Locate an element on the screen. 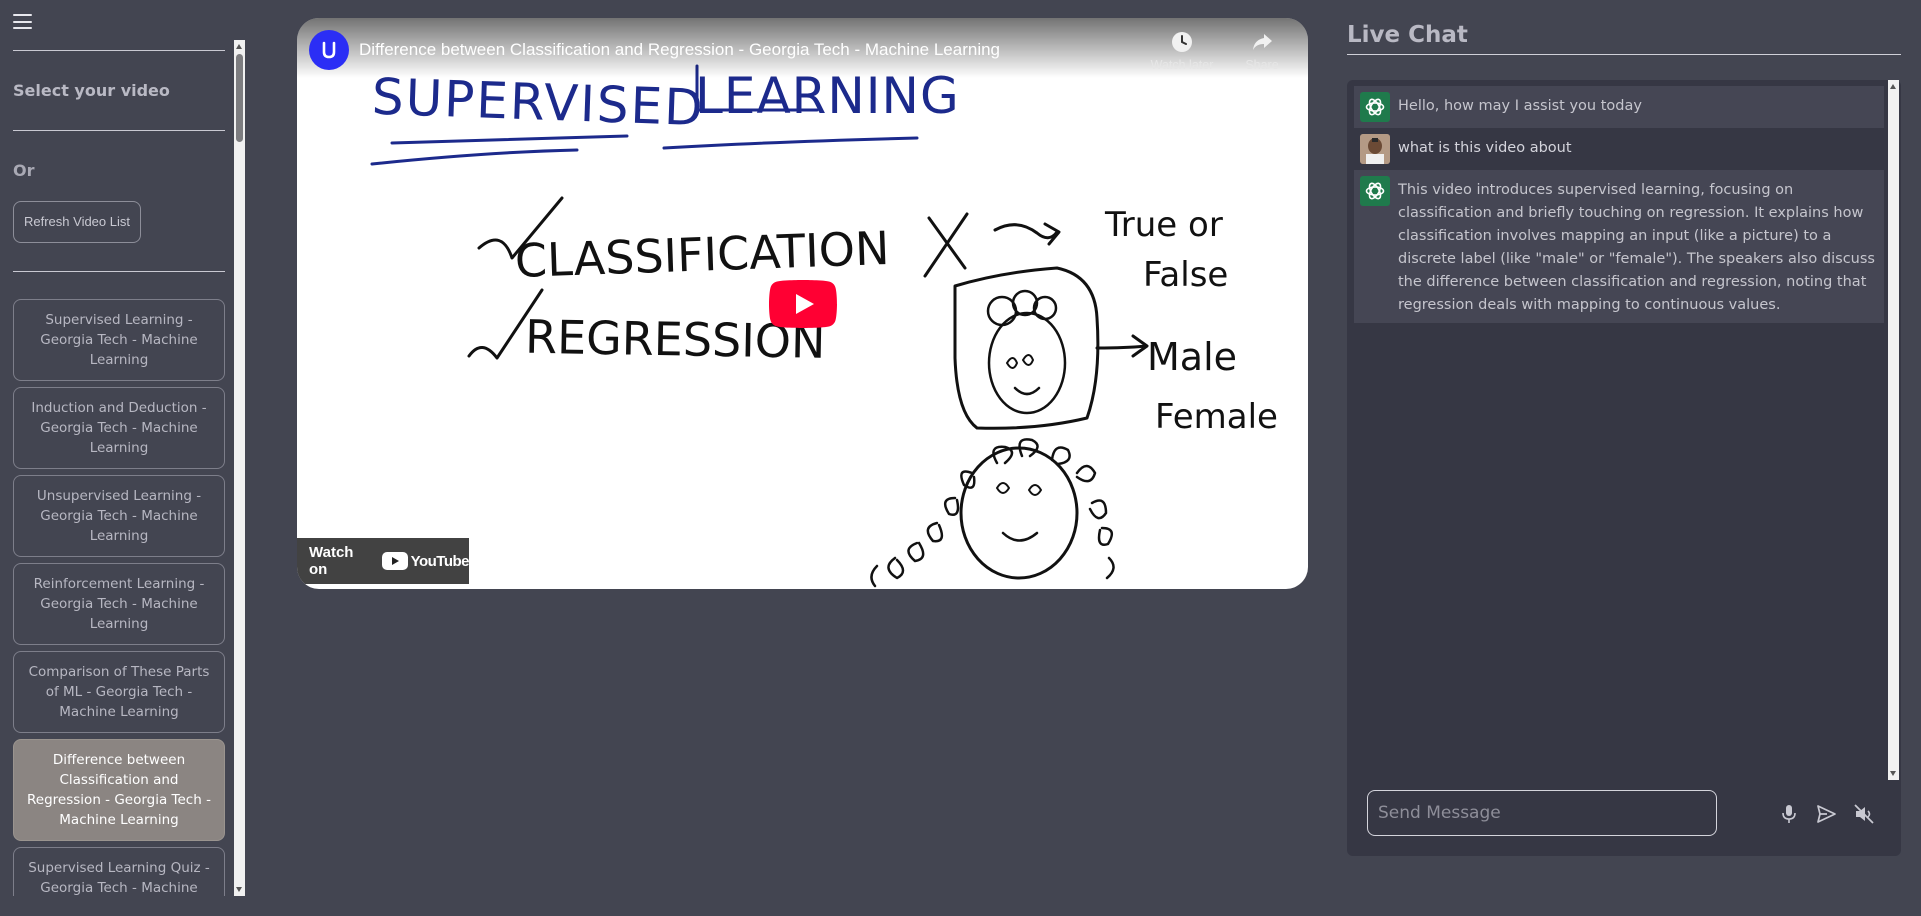  refresh-video-list-button: Refresh Video List is located at coordinates (77, 222).